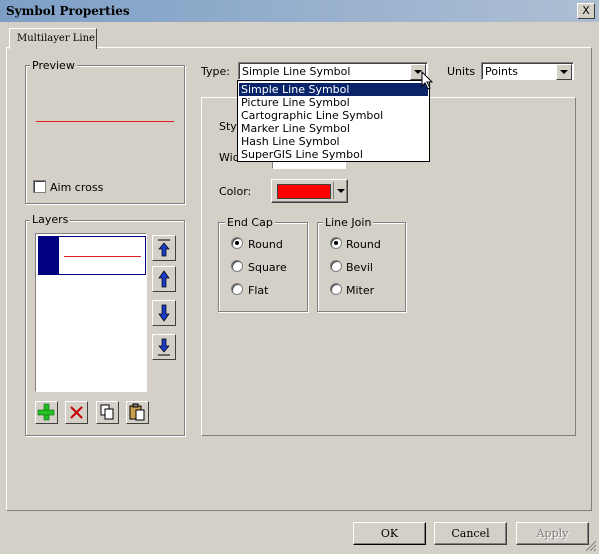 This screenshot has width=599, height=554. Describe the element at coordinates (50, 219) in the screenshot. I see `layers-group-label: Layers` at that location.